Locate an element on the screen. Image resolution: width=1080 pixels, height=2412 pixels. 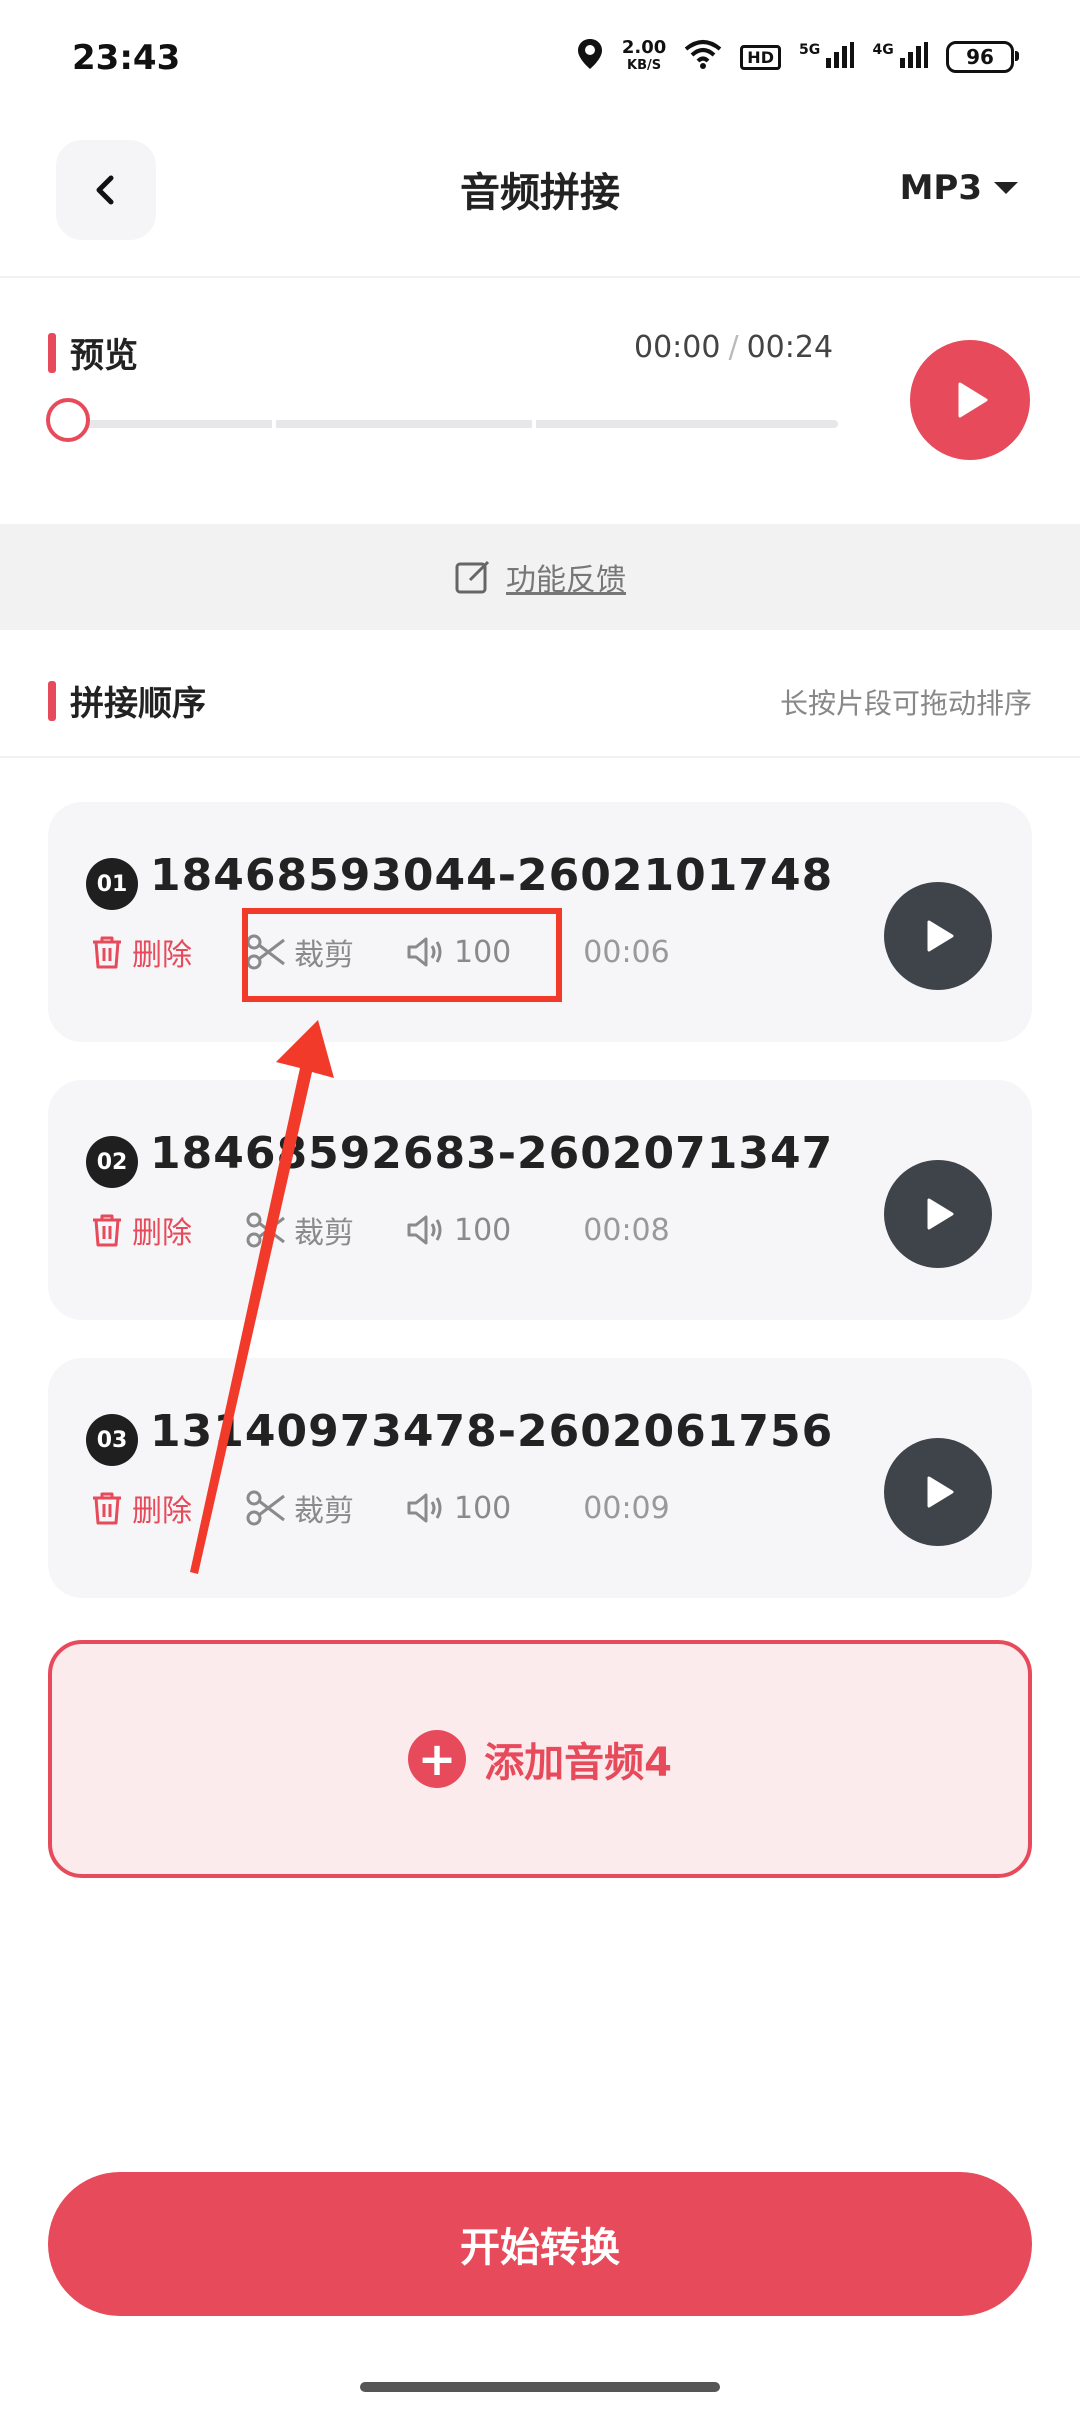
preview-header: 预览 is located at coordinates (93, 352).